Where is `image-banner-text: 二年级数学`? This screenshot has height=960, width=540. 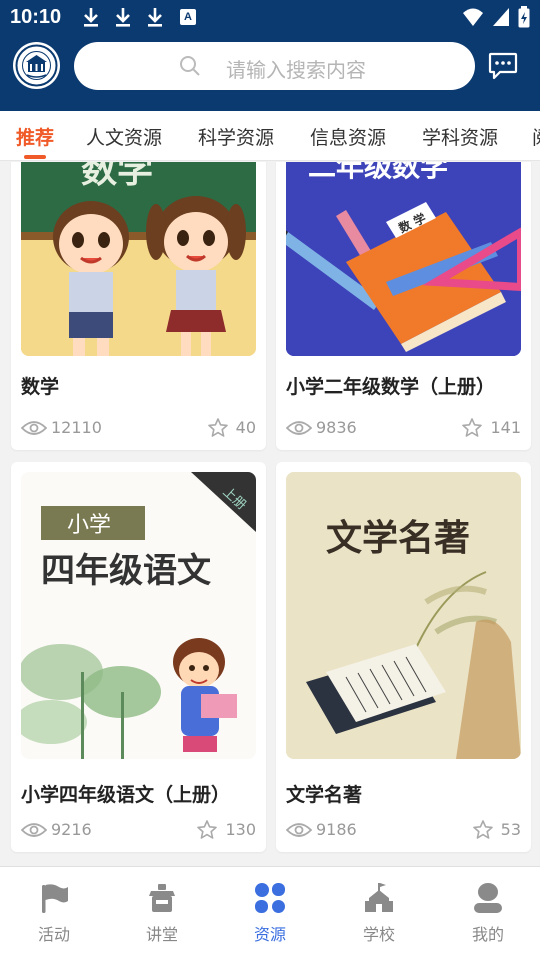
image-banner-text: 二年级数学 is located at coordinates (378, 172).